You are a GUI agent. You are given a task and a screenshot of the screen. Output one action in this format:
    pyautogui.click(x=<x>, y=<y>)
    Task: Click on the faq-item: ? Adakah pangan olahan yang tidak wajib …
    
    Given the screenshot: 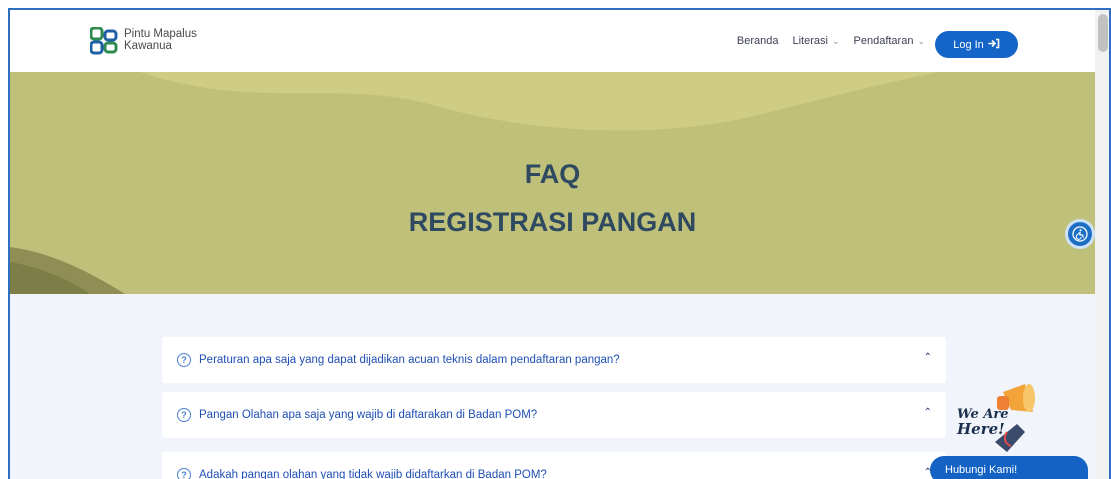 What is the action you would take?
    pyautogui.click(x=554, y=465)
    